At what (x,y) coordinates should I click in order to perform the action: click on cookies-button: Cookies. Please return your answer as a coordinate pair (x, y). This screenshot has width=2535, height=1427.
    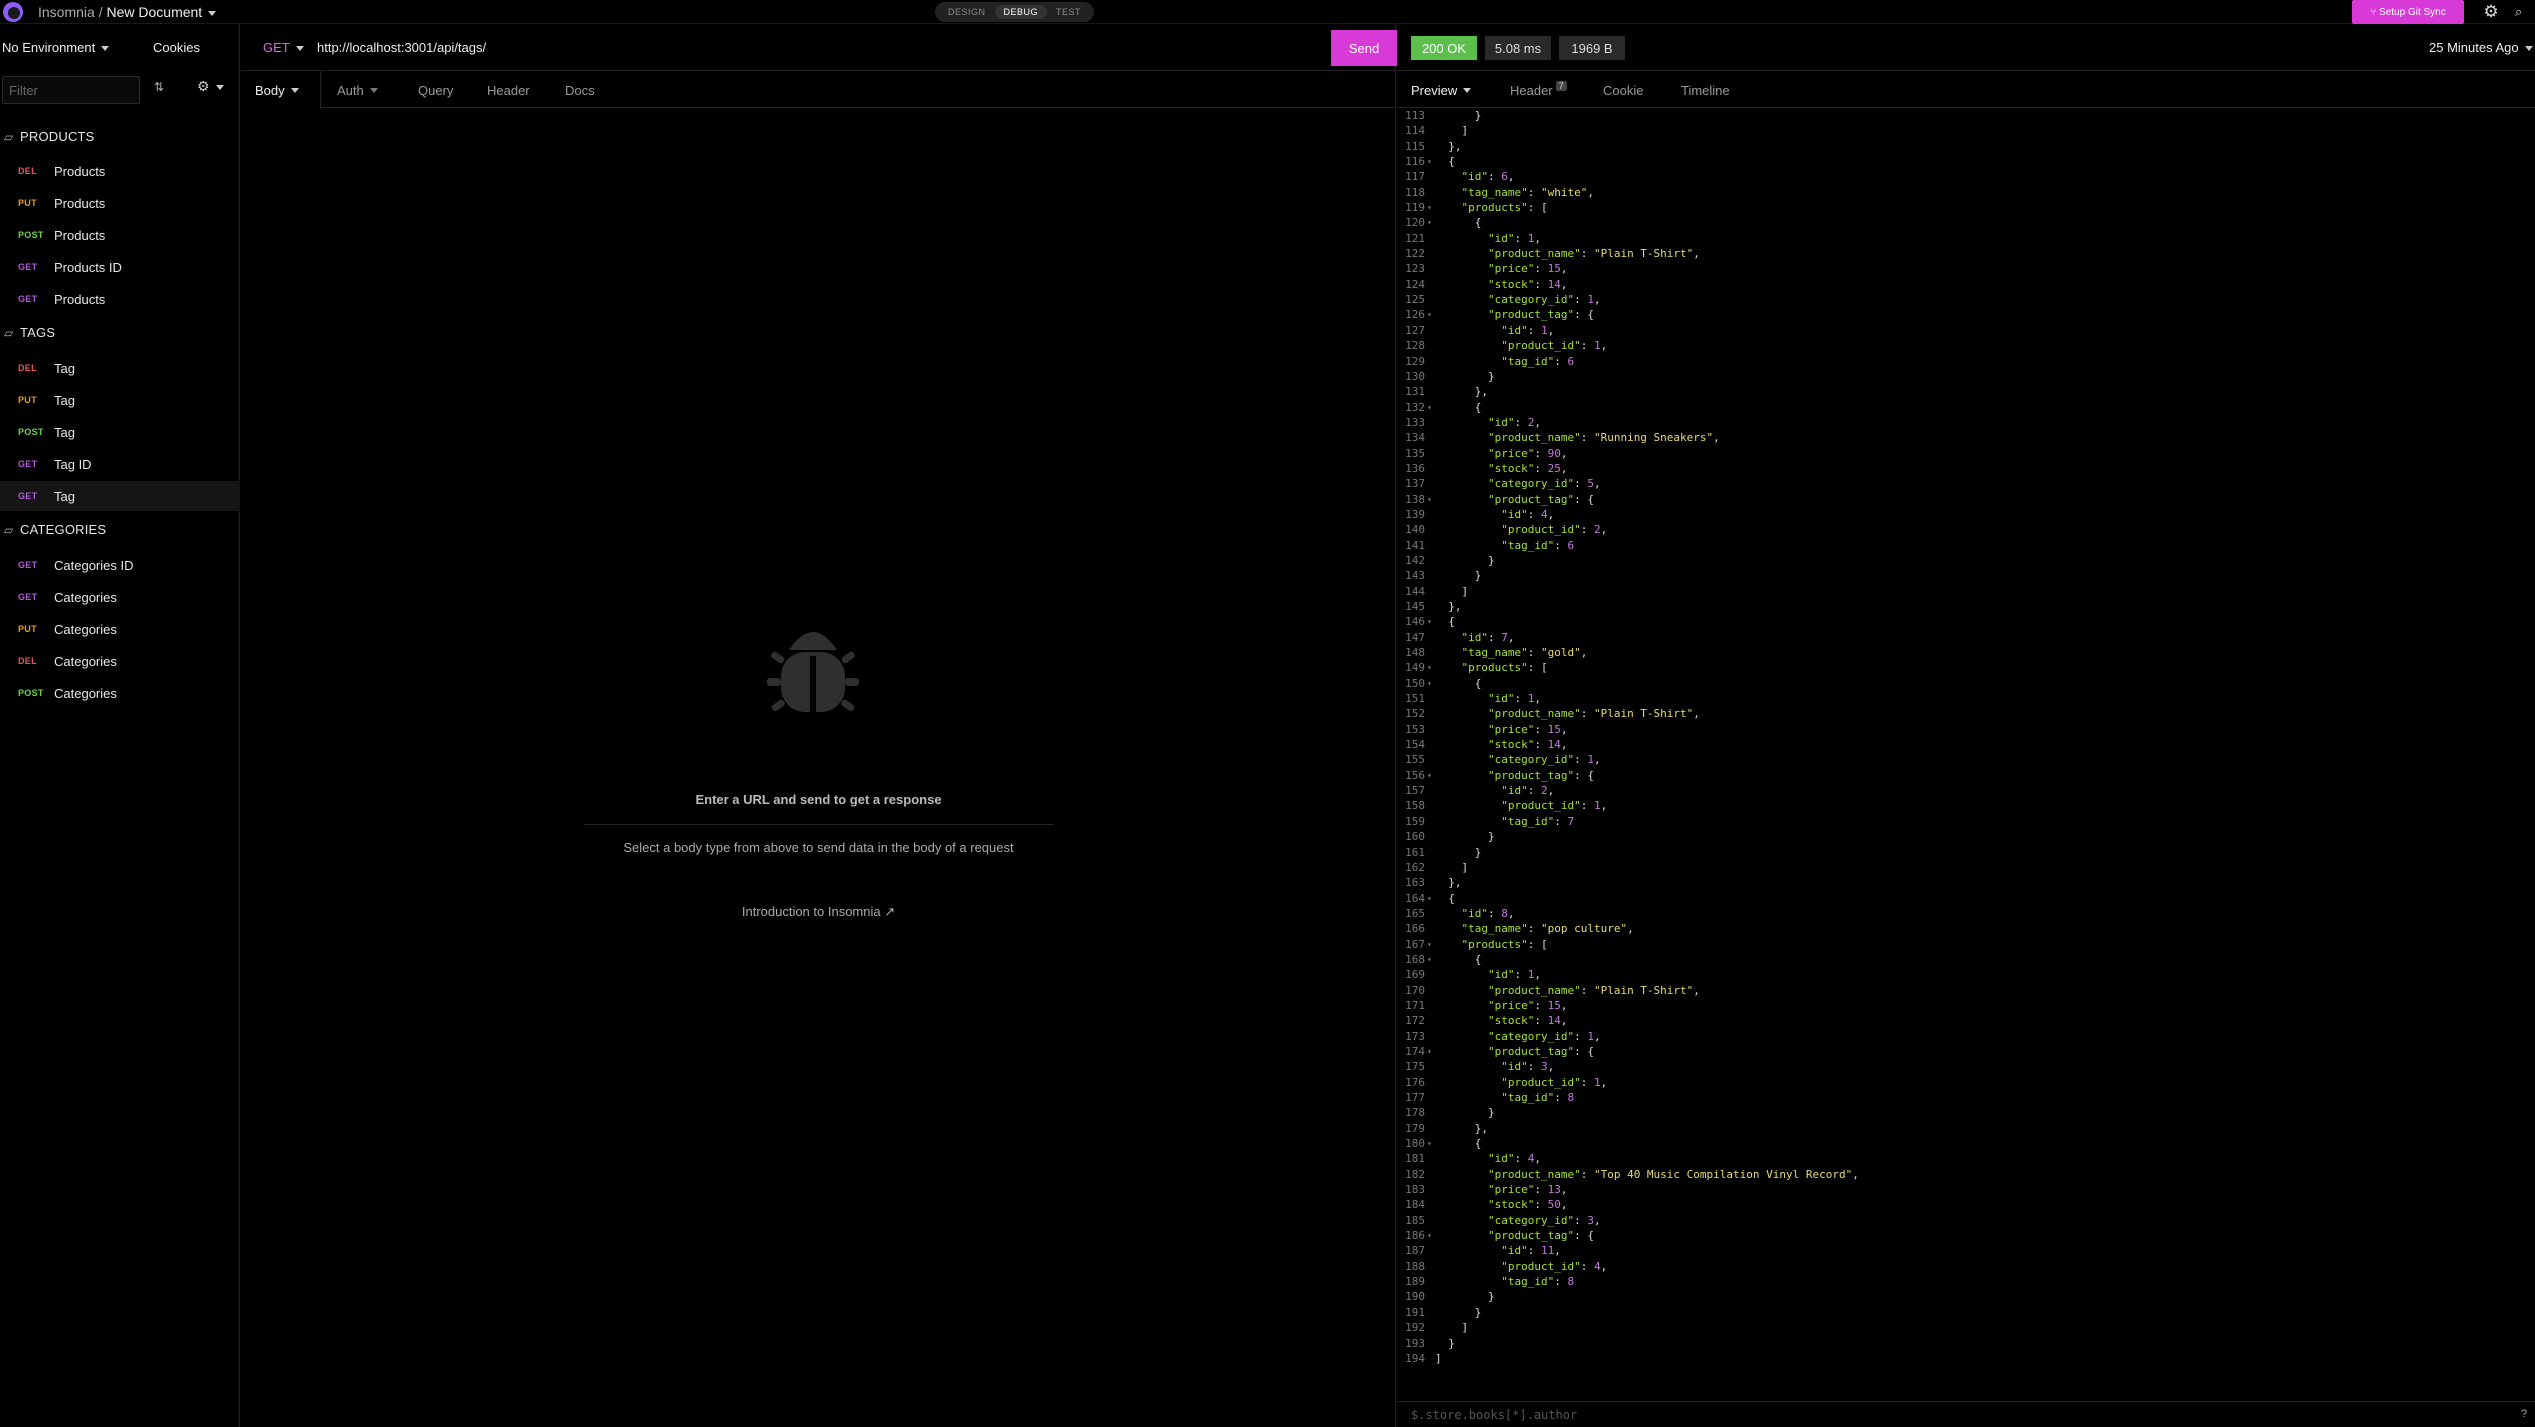
    Looking at the image, I should click on (176, 47).